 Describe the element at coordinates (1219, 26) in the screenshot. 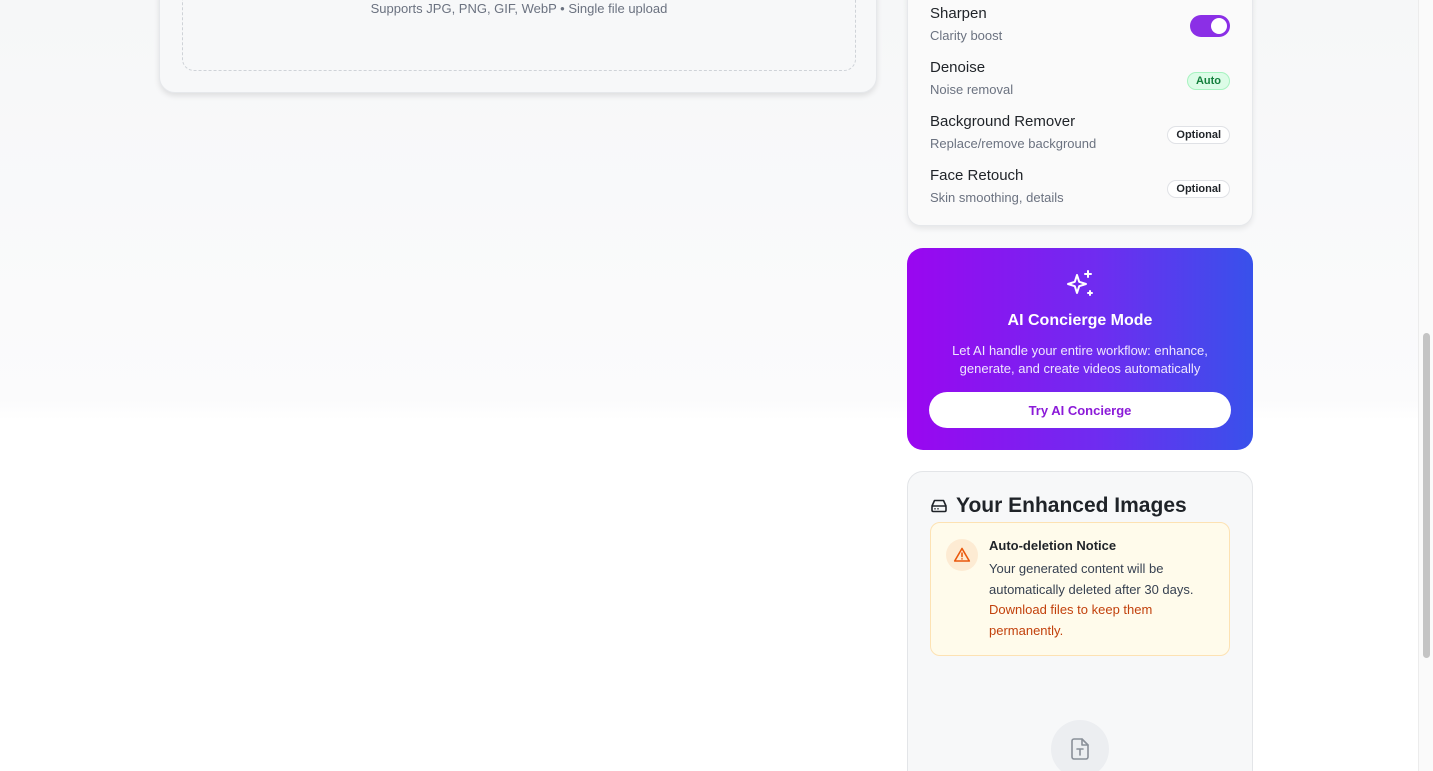

I see `toggle-knob` at that location.